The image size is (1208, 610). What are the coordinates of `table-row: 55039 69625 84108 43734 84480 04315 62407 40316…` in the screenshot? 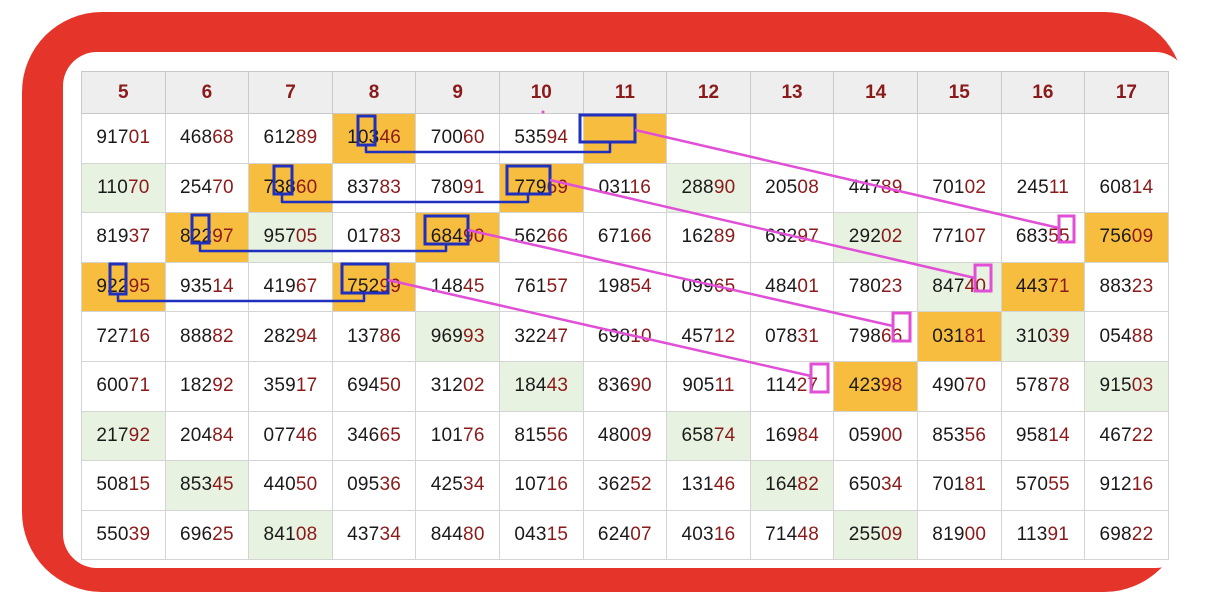 It's located at (625, 535).